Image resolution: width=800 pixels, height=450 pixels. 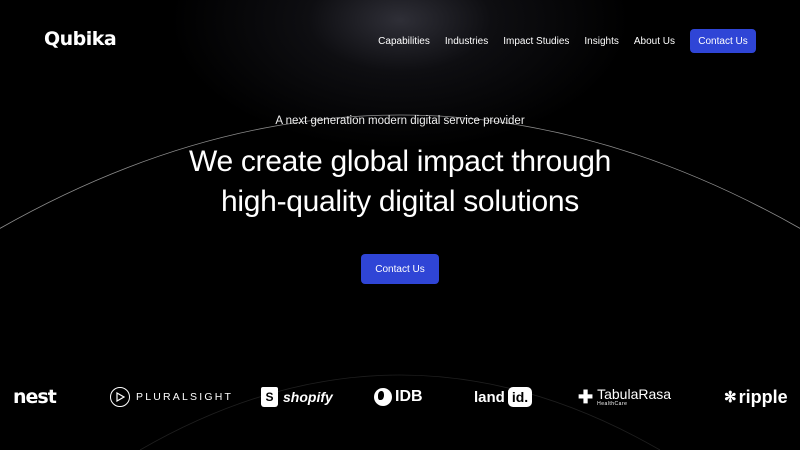 What do you see at coordinates (269, 397) in the screenshot?
I see `shopify-bag-icon: S` at bounding box center [269, 397].